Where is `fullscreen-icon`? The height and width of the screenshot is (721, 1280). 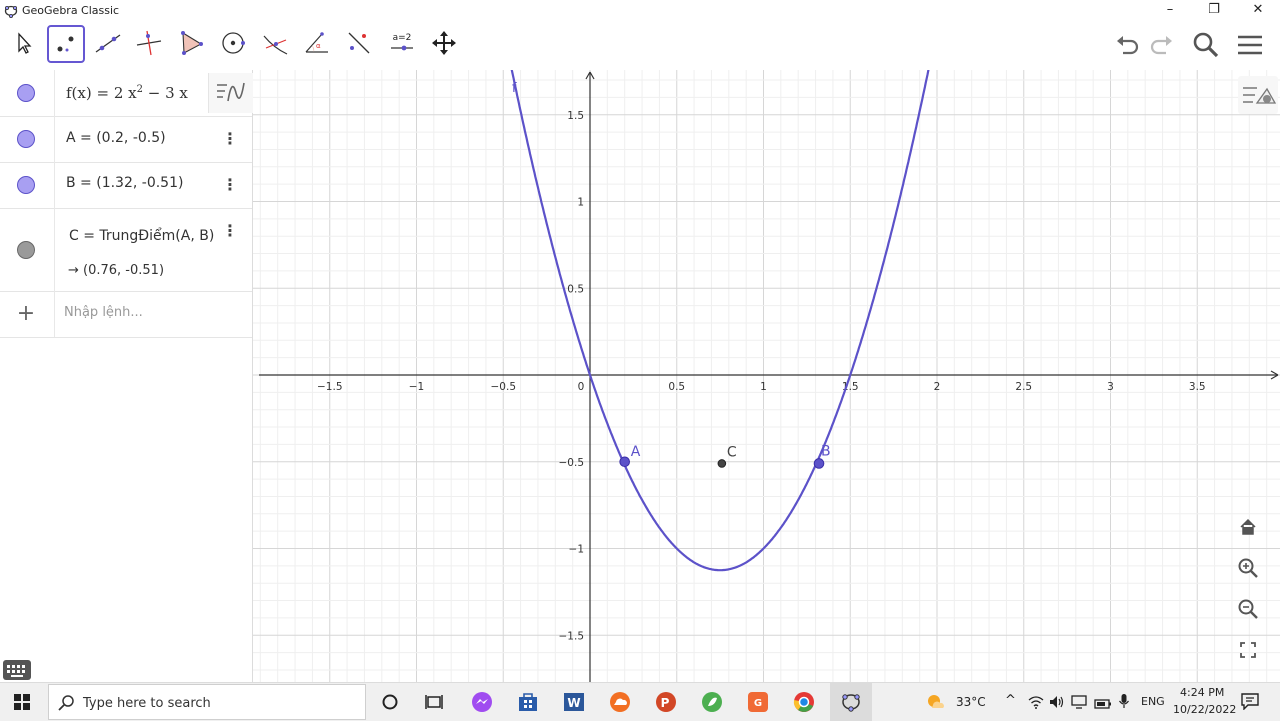
fullscreen-icon is located at coordinates (1248, 650).